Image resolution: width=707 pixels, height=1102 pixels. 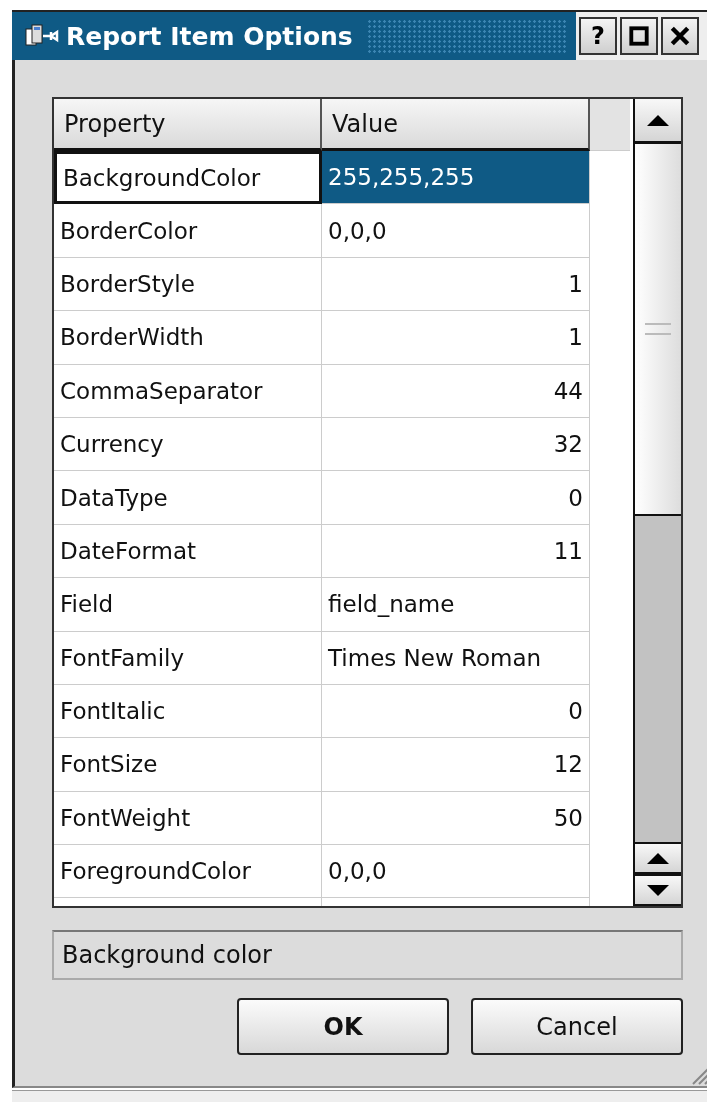 What do you see at coordinates (456, 178) in the screenshot?
I see `value-cell: 255,255,255` at bounding box center [456, 178].